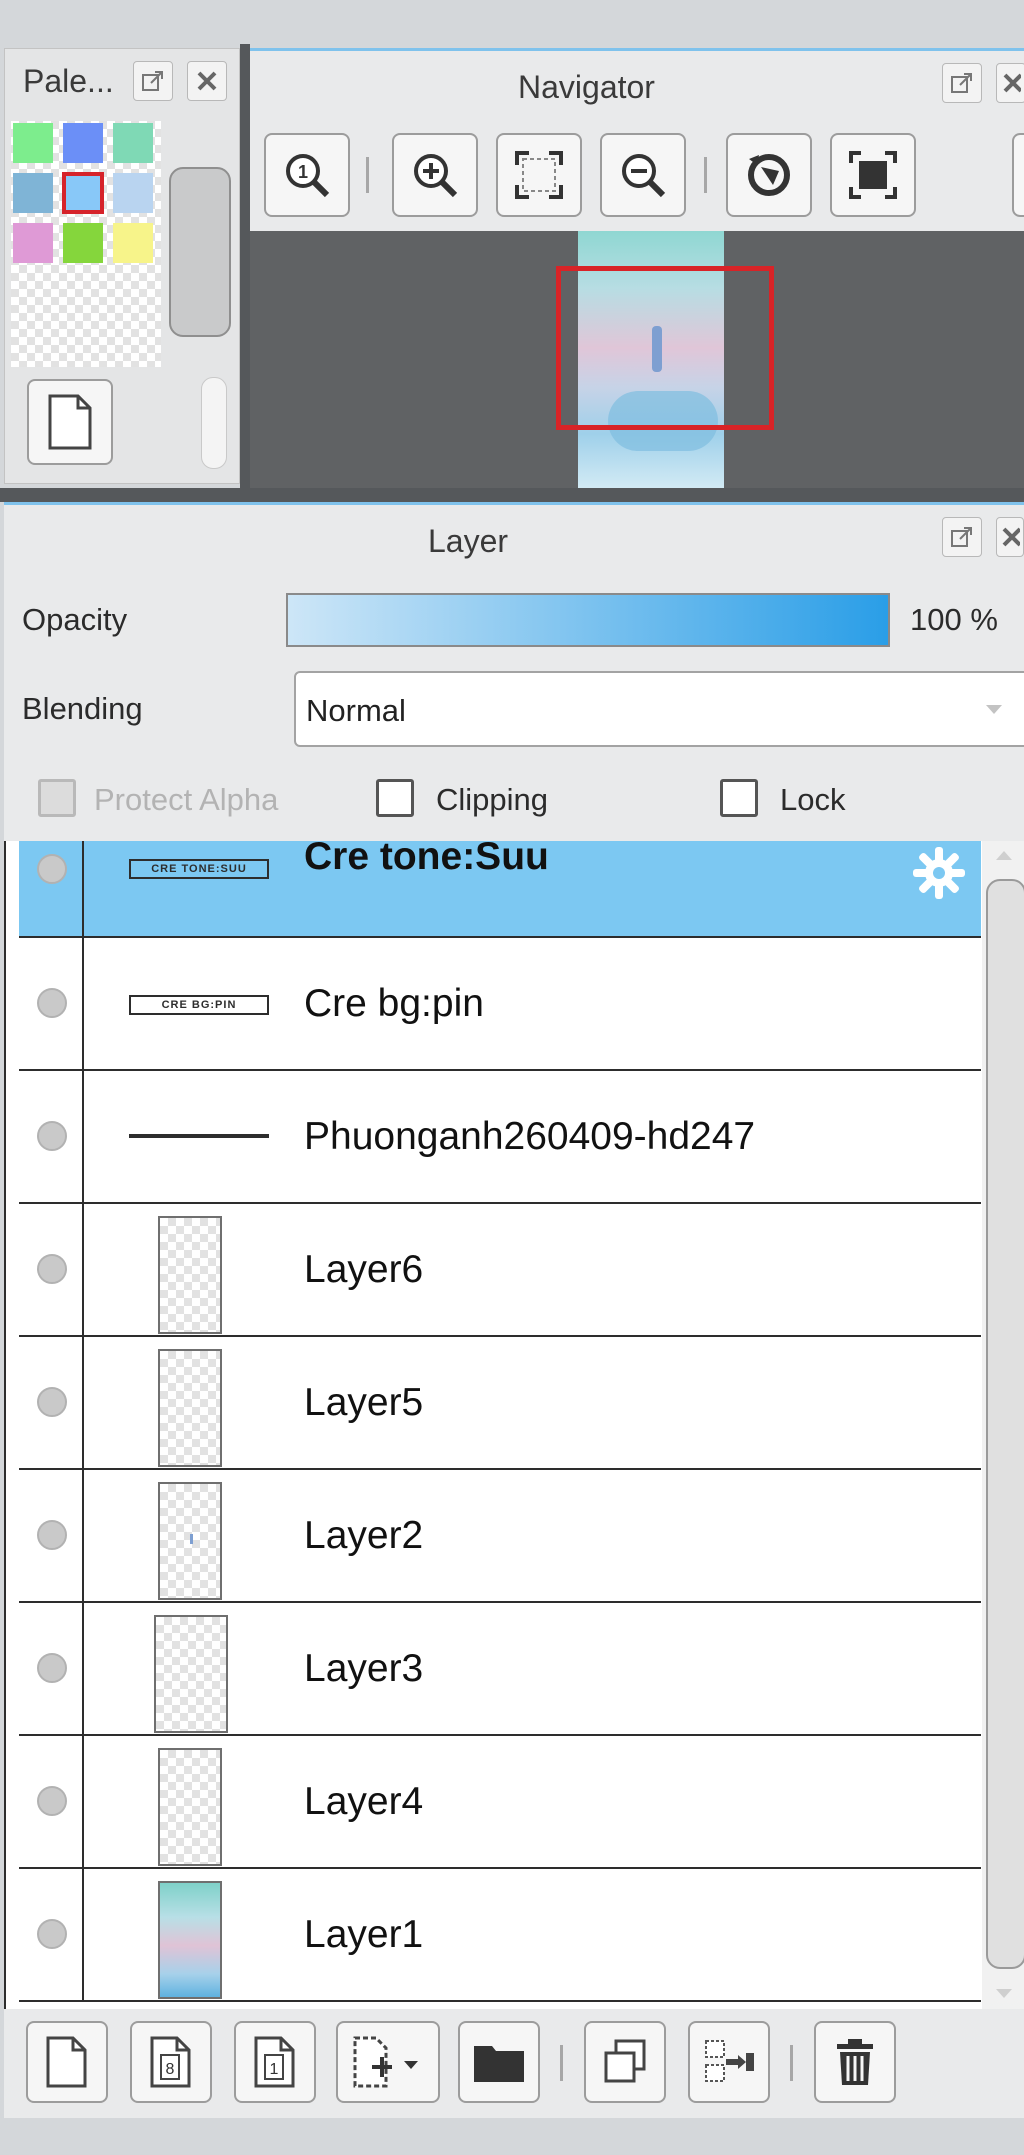 This screenshot has height=2155, width=1024. What do you see at coordinates (274, 2069) in the screenshot?
I see `one-glyph: 1` at bounding box center [274, 2069].